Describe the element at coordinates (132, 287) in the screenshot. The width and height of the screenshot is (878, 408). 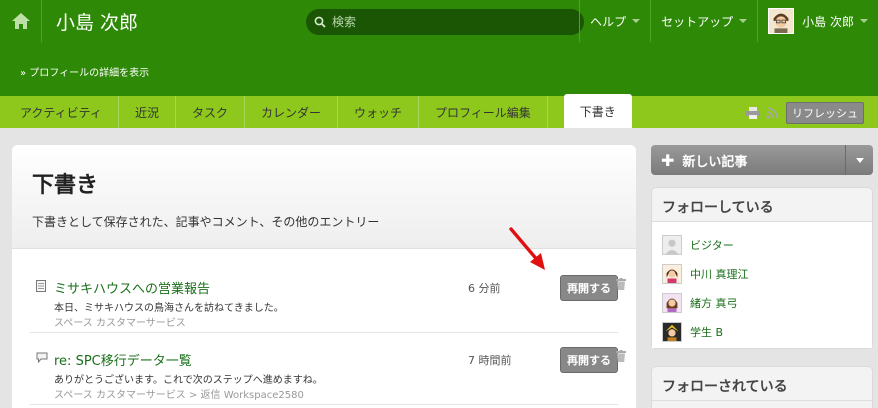
I see `entry-title: ミサキハウスへの営業報告` at that location.